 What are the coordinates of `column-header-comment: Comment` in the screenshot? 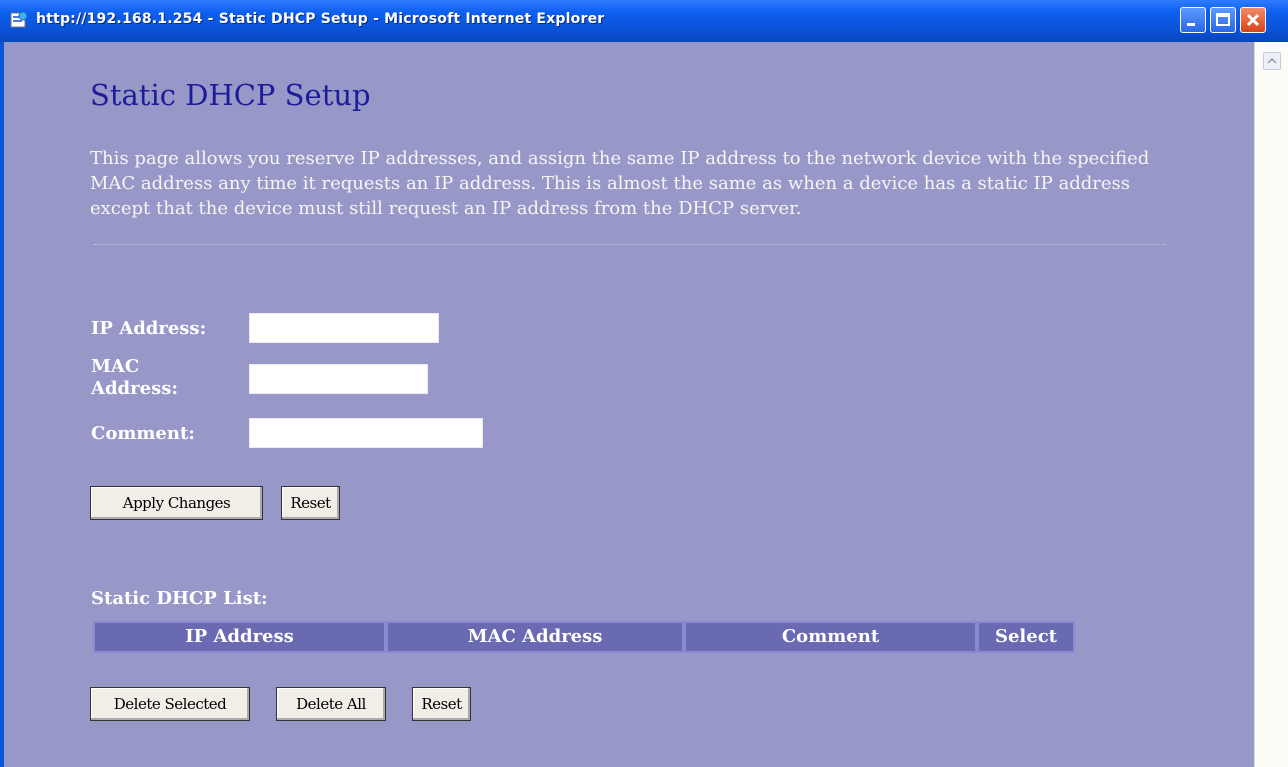 It's located at (830, 637).